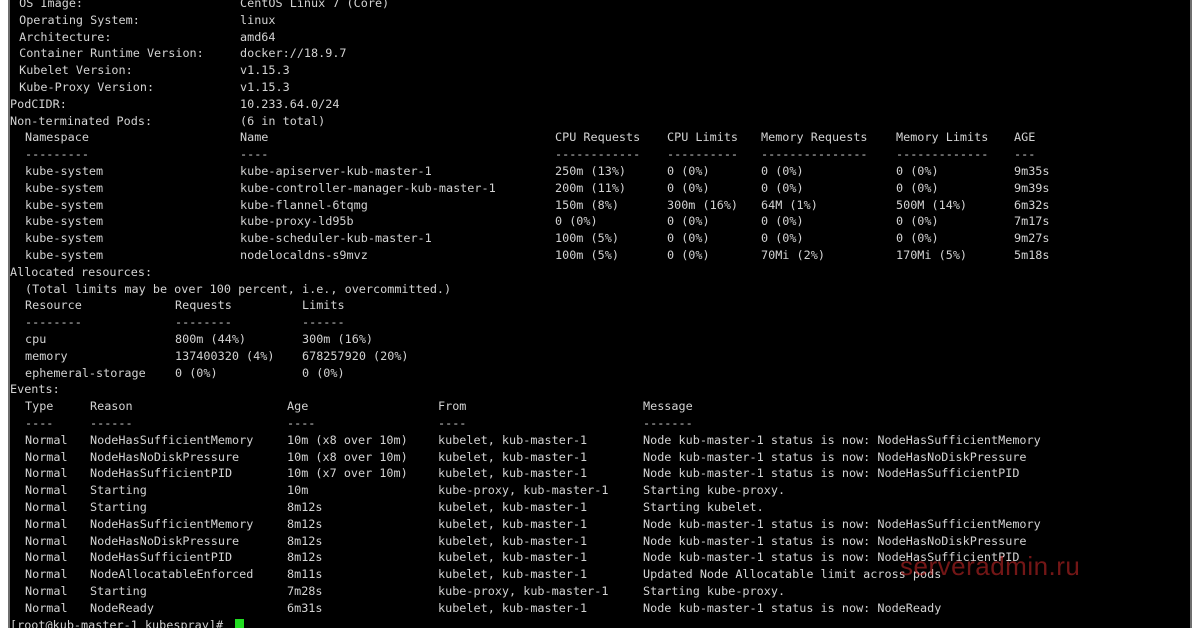 Image resolution: width=1200 pixels, height=628 pixels. I want to click on allocated-label: Allocated resources:, so click(81, 271).